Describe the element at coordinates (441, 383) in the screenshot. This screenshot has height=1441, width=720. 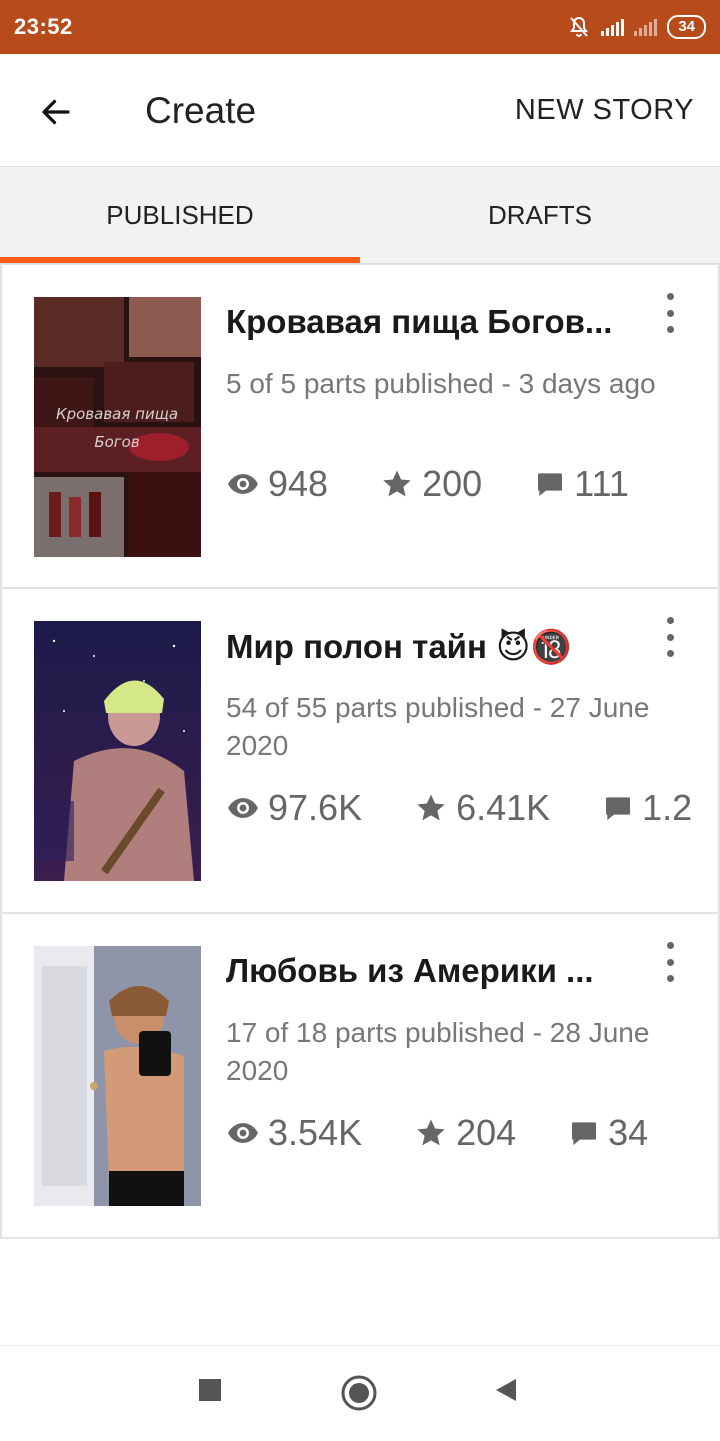
I see `story-parts-info: 5 of 5 parts published - 3 days ago` at that location.